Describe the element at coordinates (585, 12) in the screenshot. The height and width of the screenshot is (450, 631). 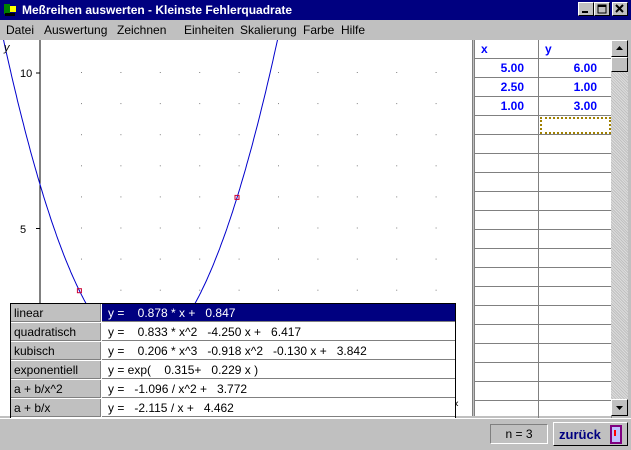
I see `minimize-icon` at that location.